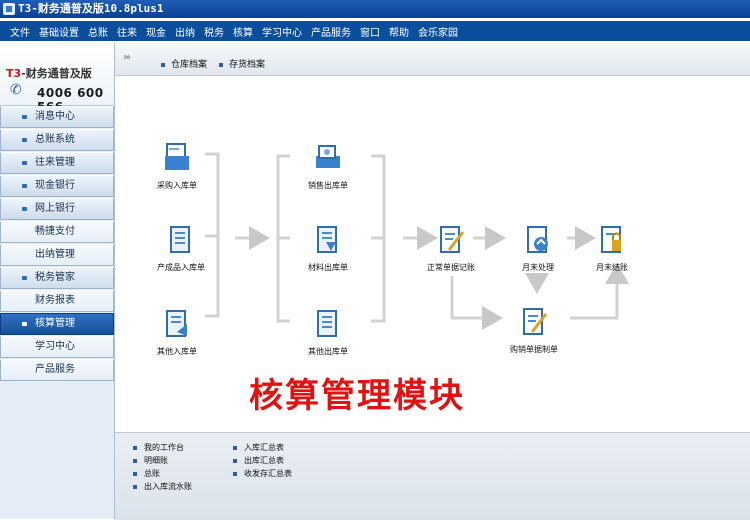  I want to click on brand-logo-prefix: T3, so click(14, 73).